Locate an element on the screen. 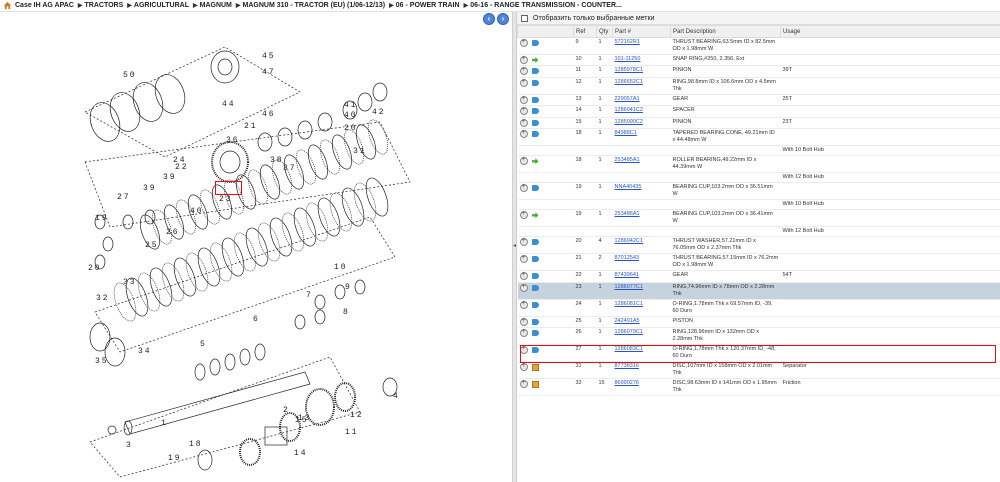 The height and width of the screenshot is (482, 1000). callout-label: 2 is located at coordinates (286, 410).